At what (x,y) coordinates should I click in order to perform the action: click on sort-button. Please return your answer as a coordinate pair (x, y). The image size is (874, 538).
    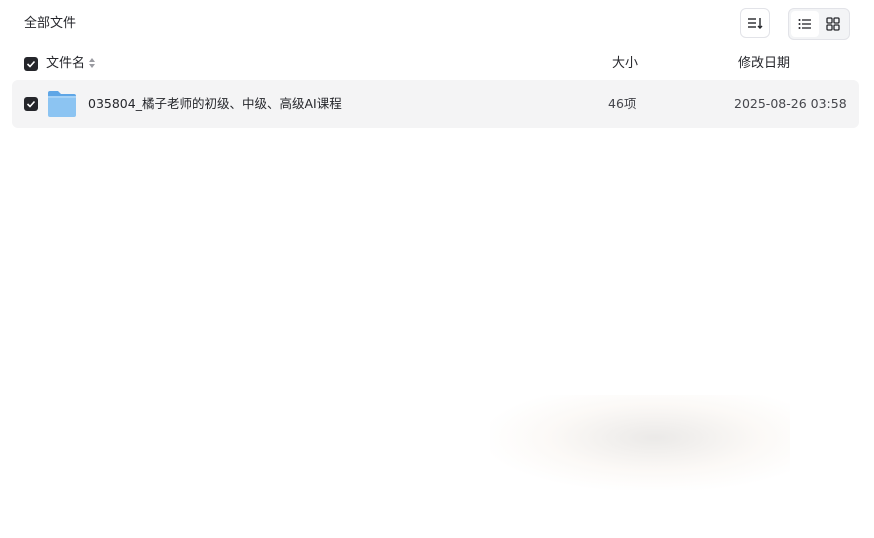
    Looking at the image, I should click on (755, 23).